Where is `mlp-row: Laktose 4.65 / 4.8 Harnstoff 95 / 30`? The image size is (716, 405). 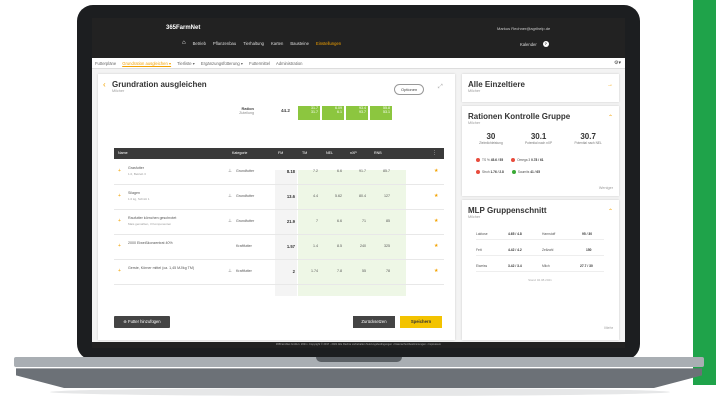
mlp-row: Laktose 4.65 / 4.8 Harnstoff 95 / 30 is located at coordinates (540, 235).